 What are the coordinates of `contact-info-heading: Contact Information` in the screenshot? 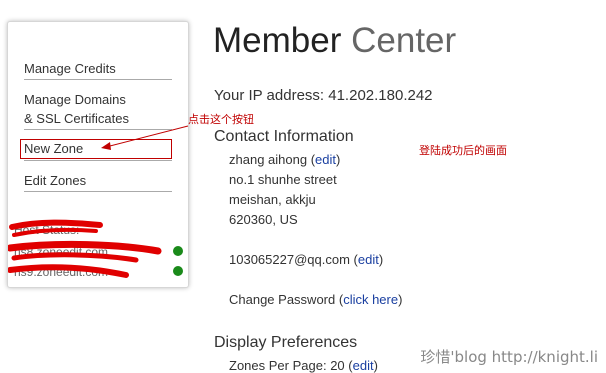 It's located at (284, 136).